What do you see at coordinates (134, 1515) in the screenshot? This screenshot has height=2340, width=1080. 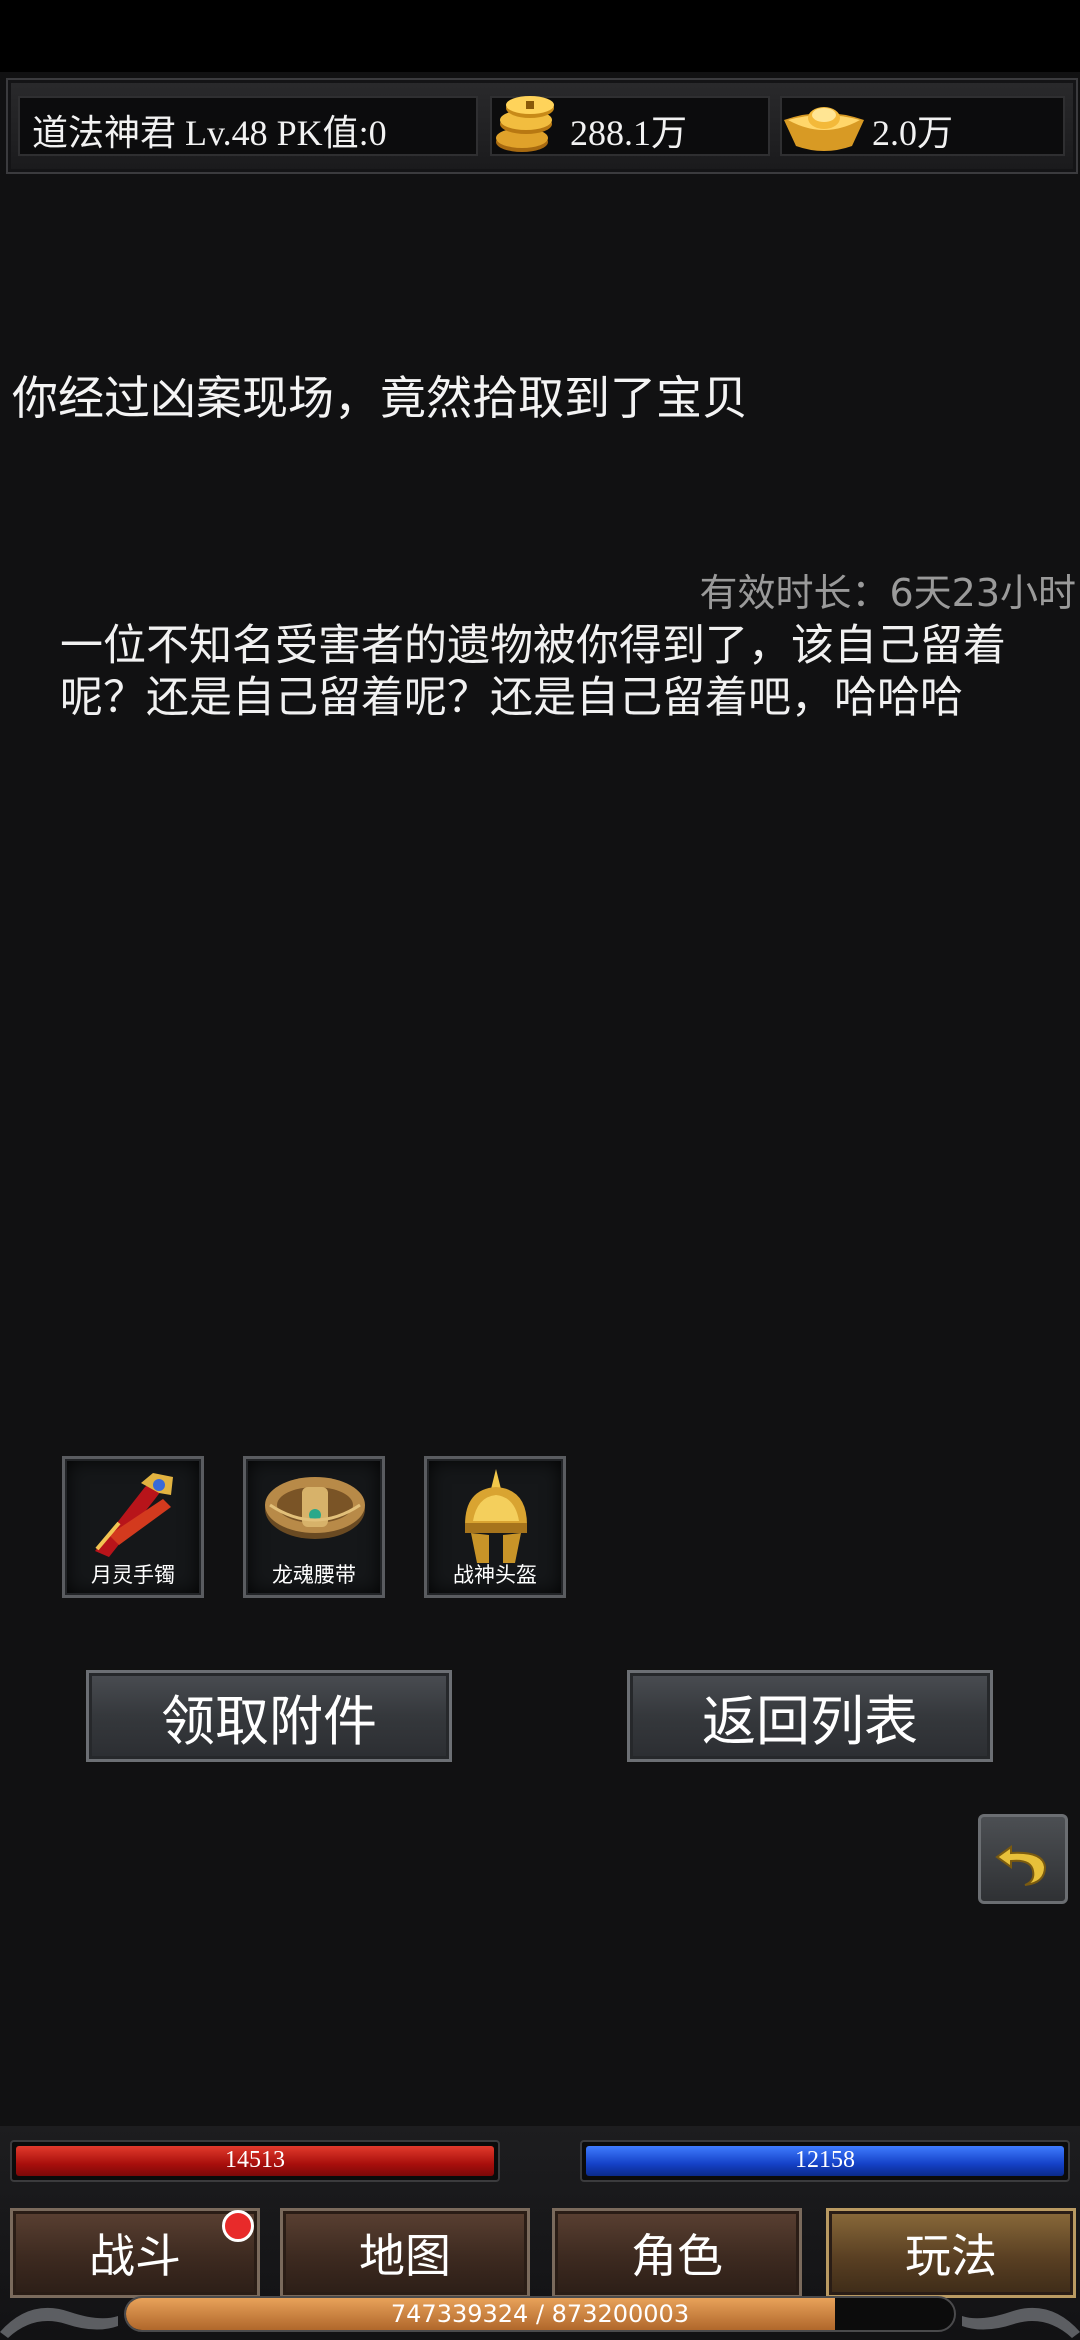 I see `bracelet-icon` at bounding box center [134, 1515].